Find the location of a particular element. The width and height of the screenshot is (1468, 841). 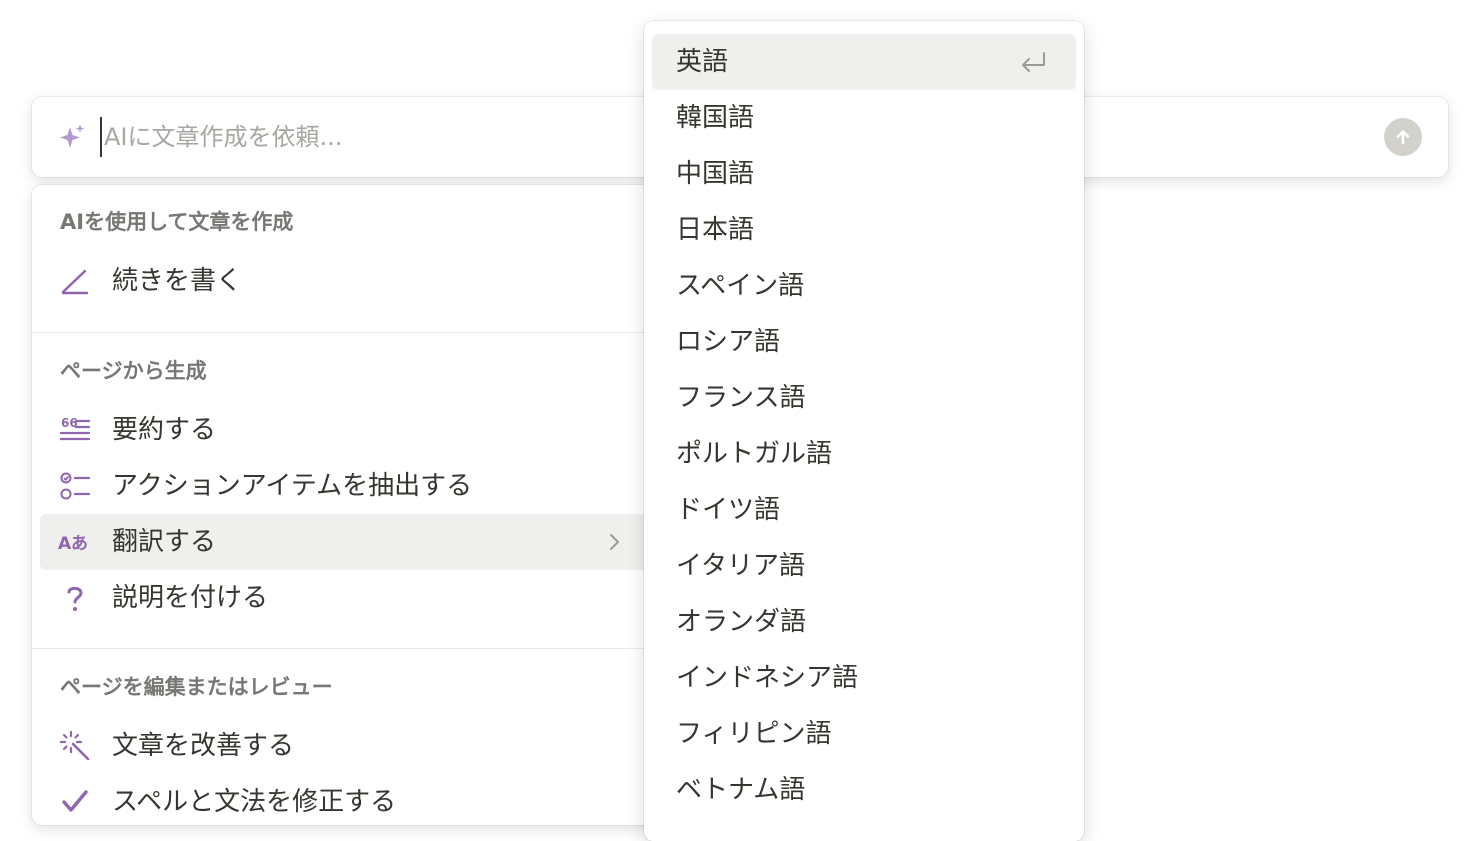

enter-key-icon is located at coordinates (1033, 62).